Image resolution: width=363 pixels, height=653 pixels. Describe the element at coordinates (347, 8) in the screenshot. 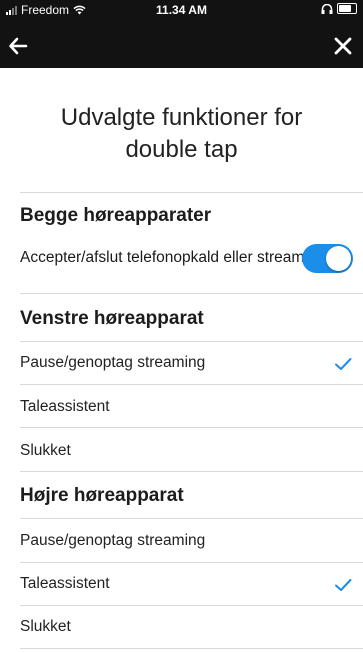

I see `battery-icon` at that location.